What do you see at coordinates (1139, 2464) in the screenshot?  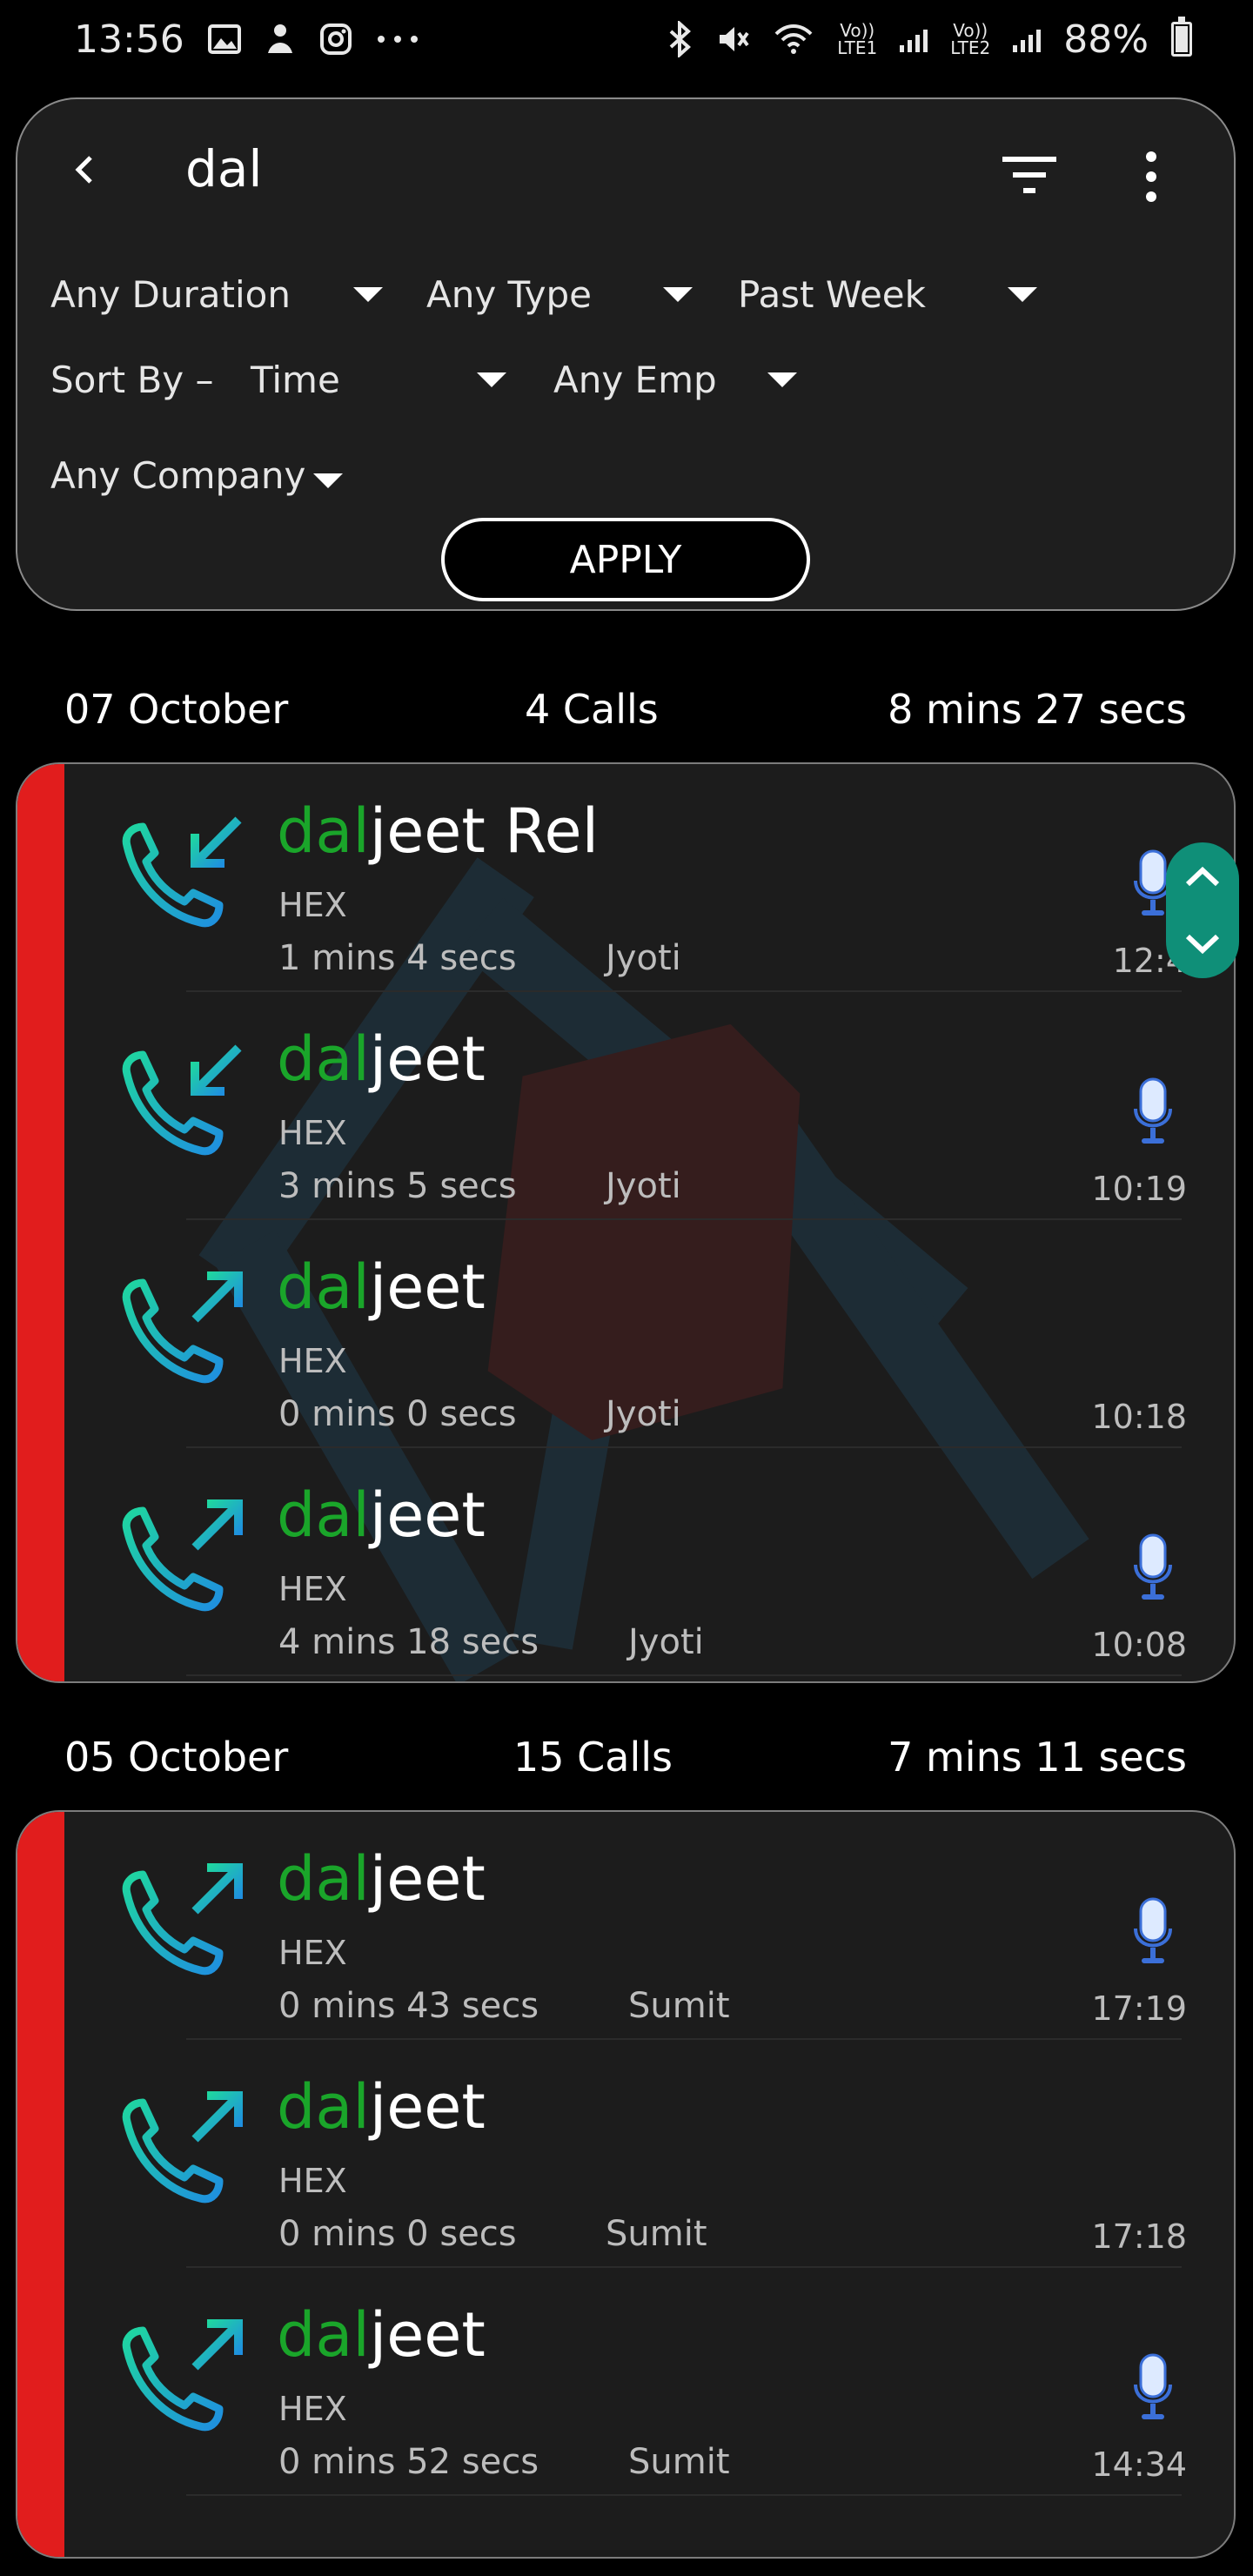 I see `call-time: 14:34` at bounding box center [1139, 2464].